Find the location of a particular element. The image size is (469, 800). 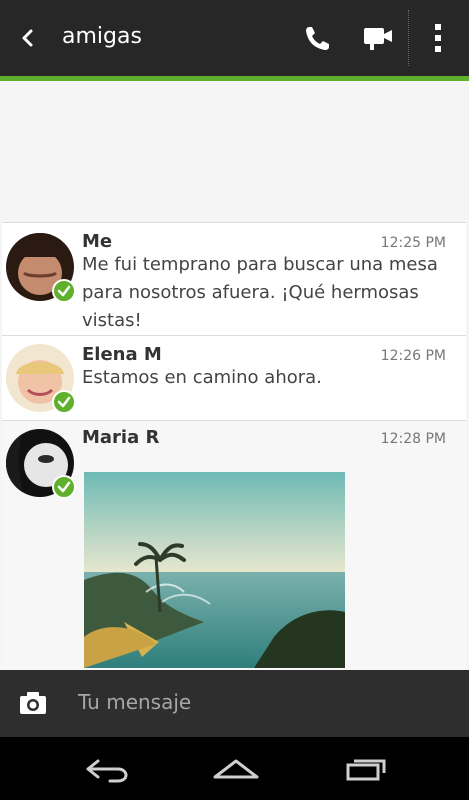

message-time: 12:28 PM is located at coordinates (413, 439).